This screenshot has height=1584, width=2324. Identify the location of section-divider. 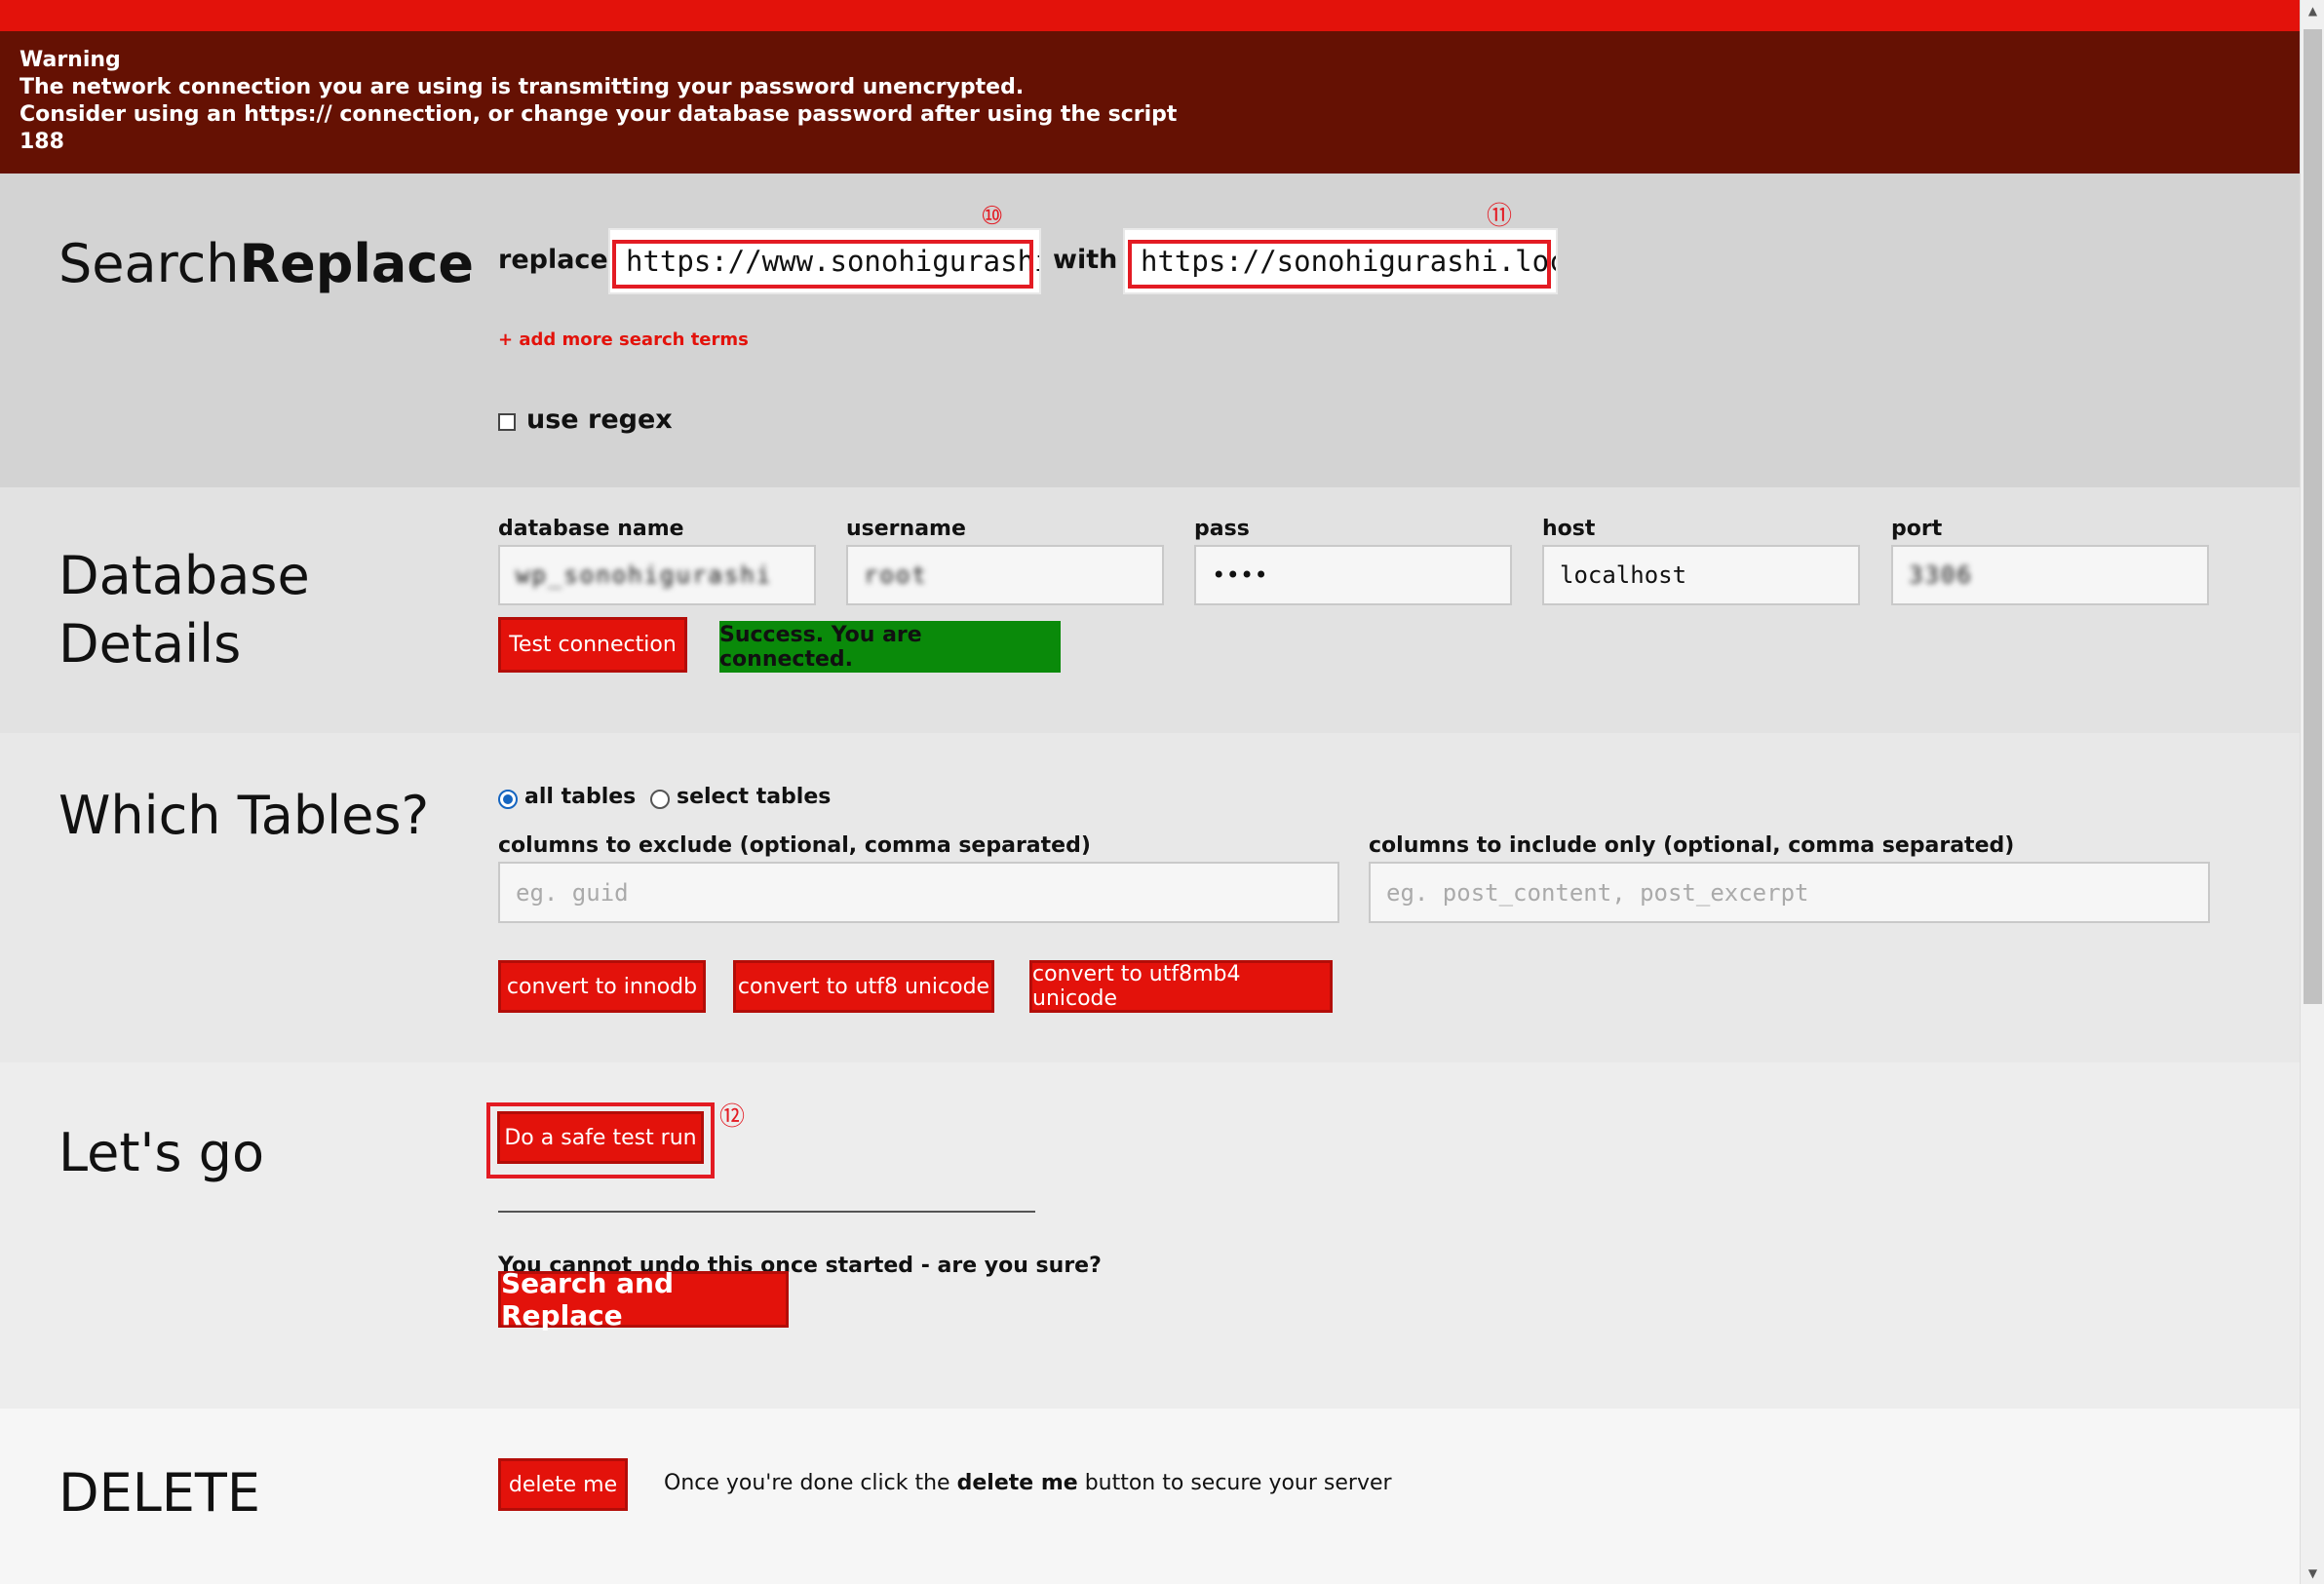
(766, 1212).